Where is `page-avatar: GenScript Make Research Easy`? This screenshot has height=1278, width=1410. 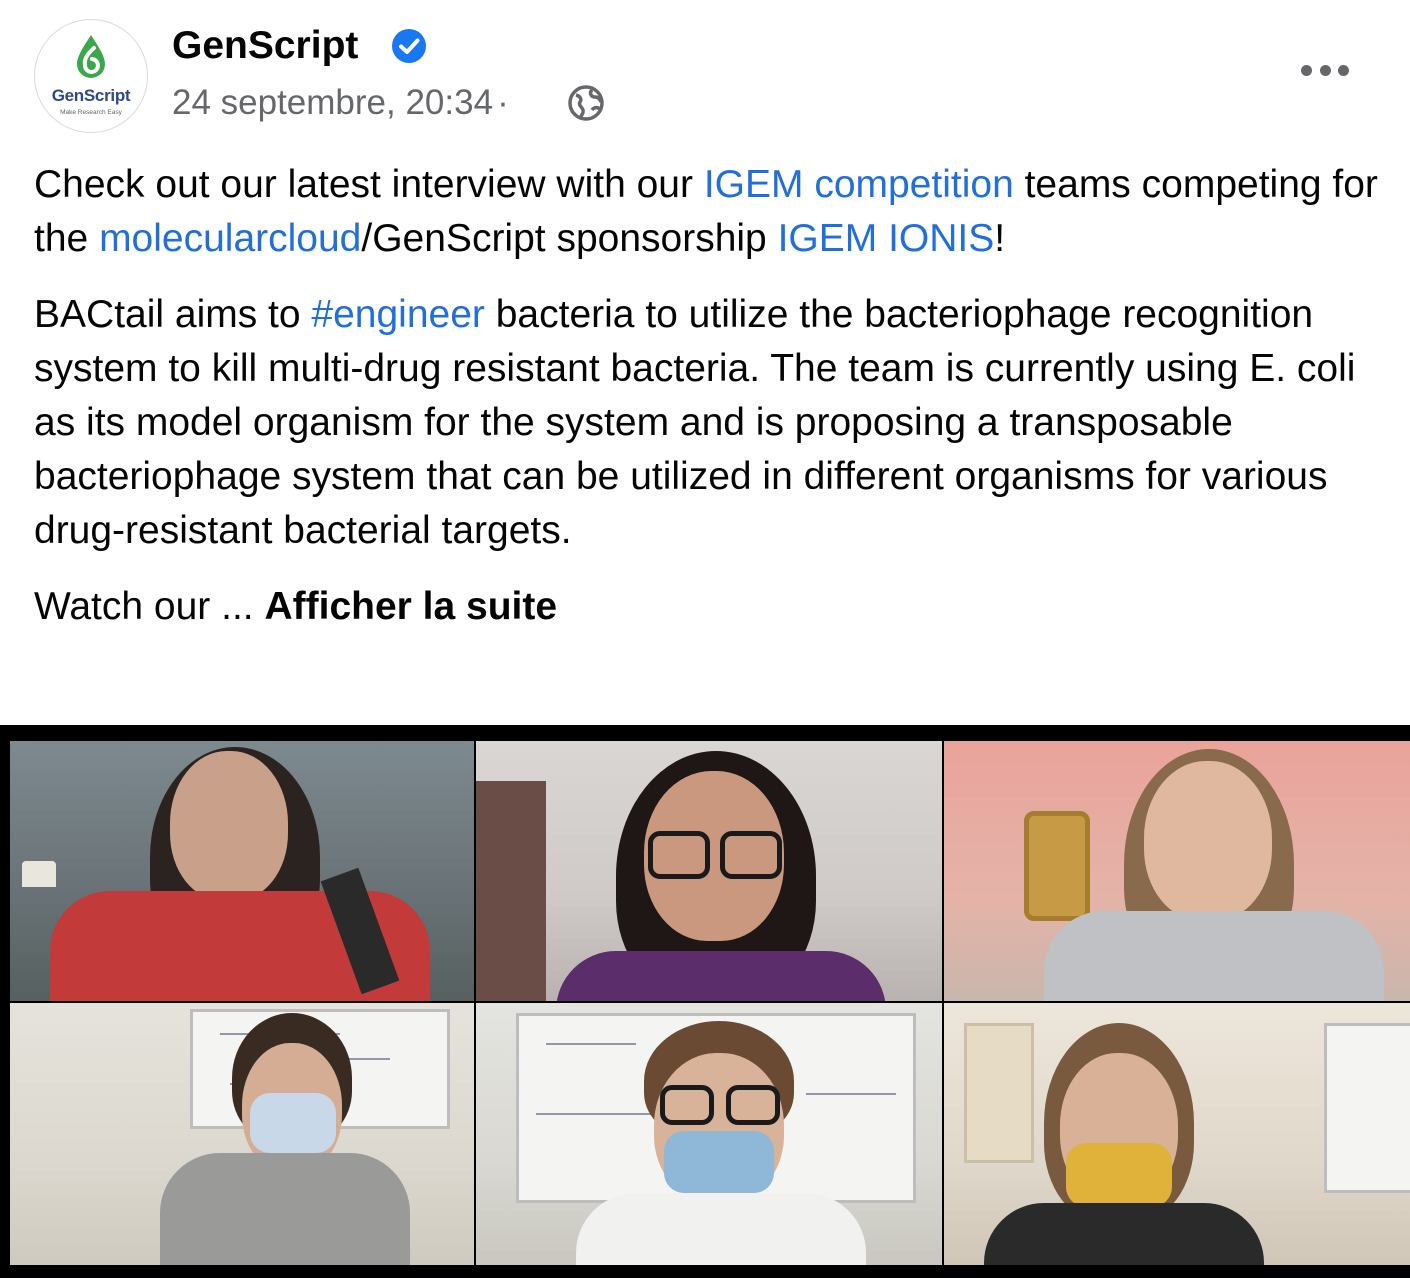
page-avatar: GenScript Make Research Easy is located at coordinates (91, 76).